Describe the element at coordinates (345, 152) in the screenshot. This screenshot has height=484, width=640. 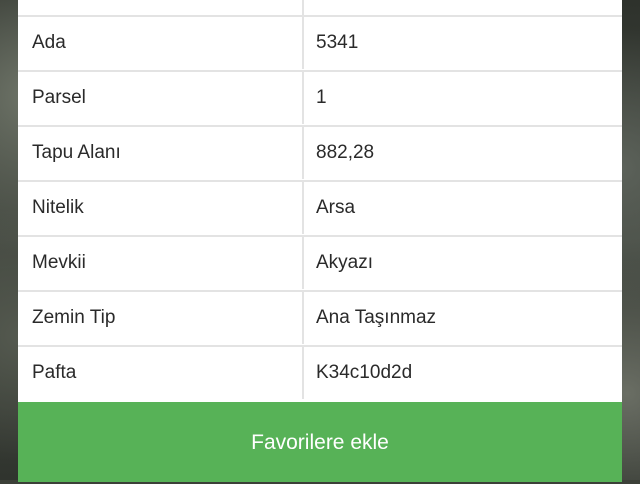
I see `row-value: 882,28` at that location.